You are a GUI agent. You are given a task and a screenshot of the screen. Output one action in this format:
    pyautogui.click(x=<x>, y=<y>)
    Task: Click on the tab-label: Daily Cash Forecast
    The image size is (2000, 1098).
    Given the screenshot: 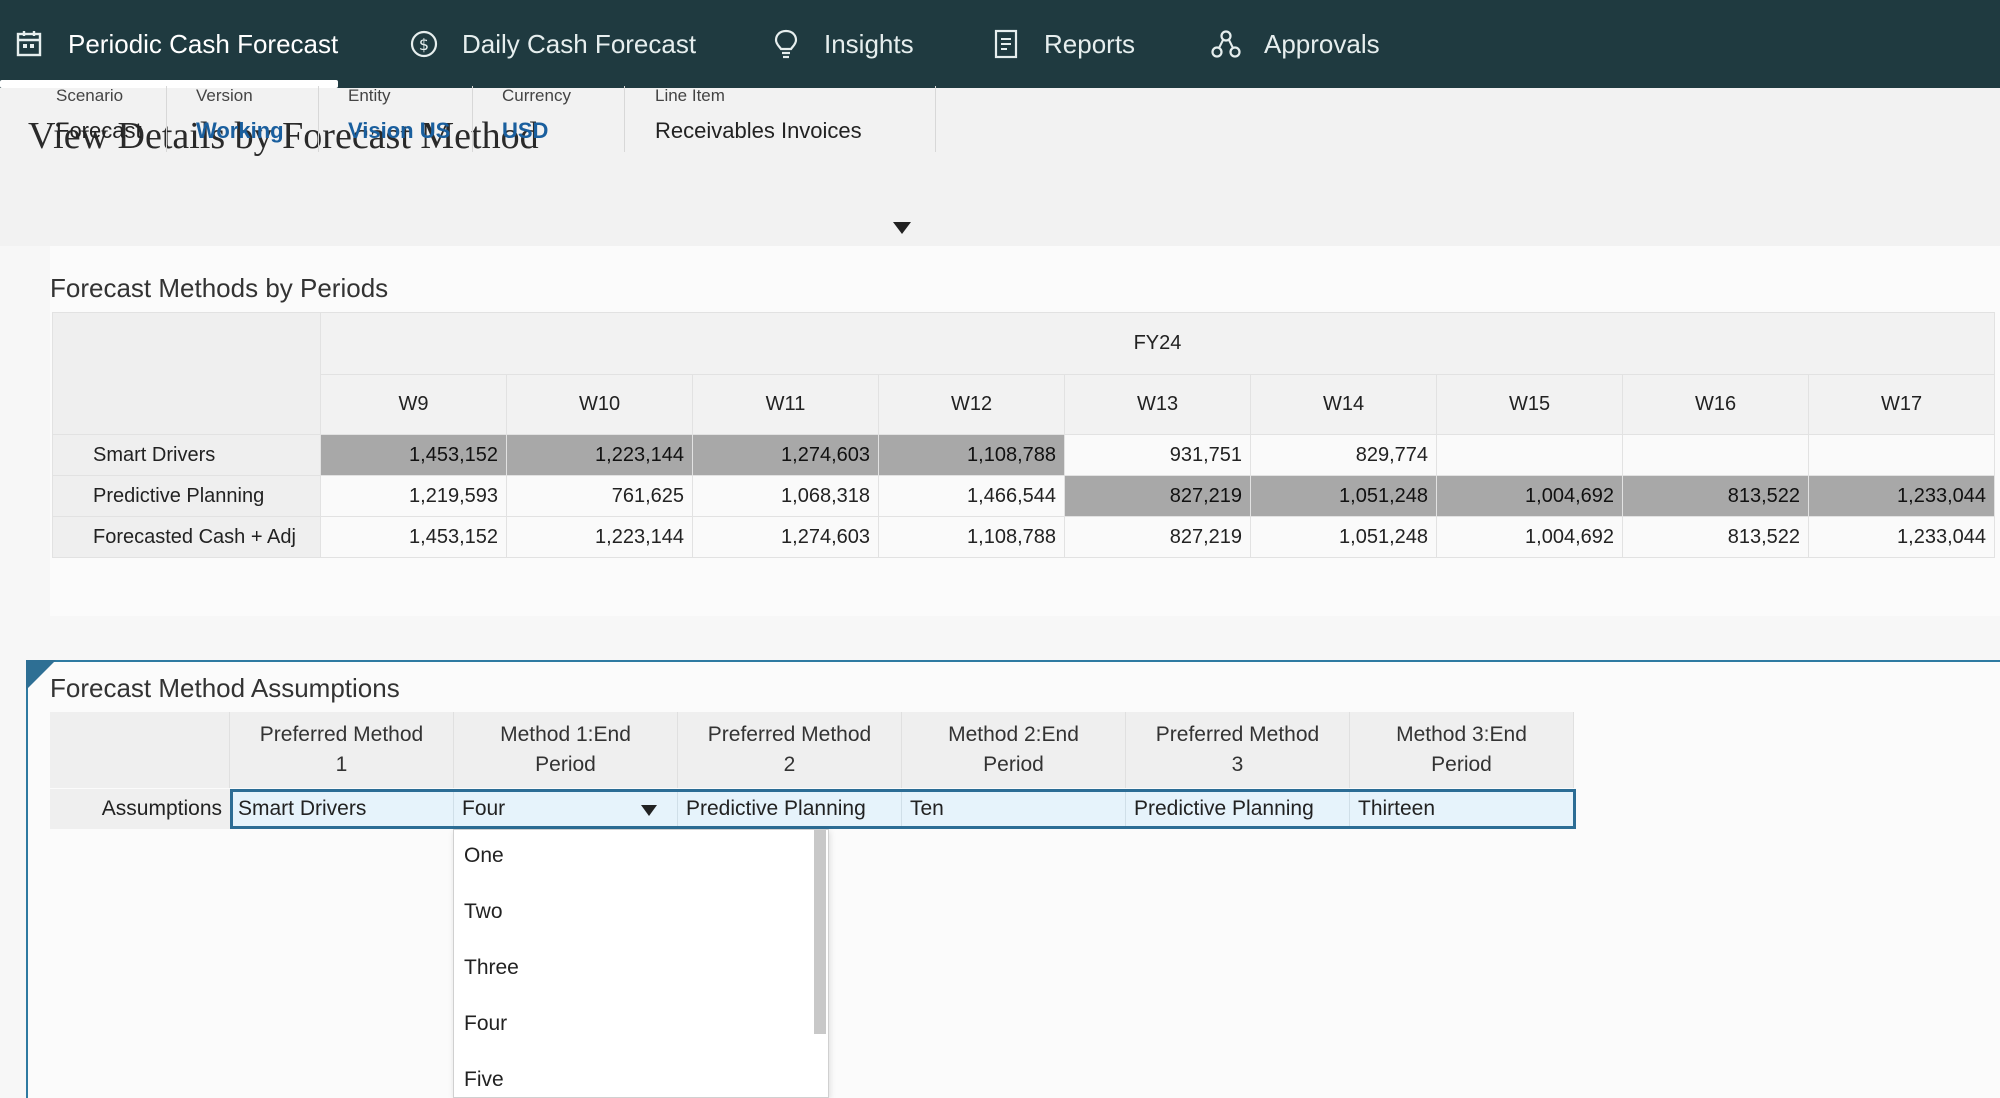 What is the action you would take?
    pyautogui.click(x=579, y=43)
    